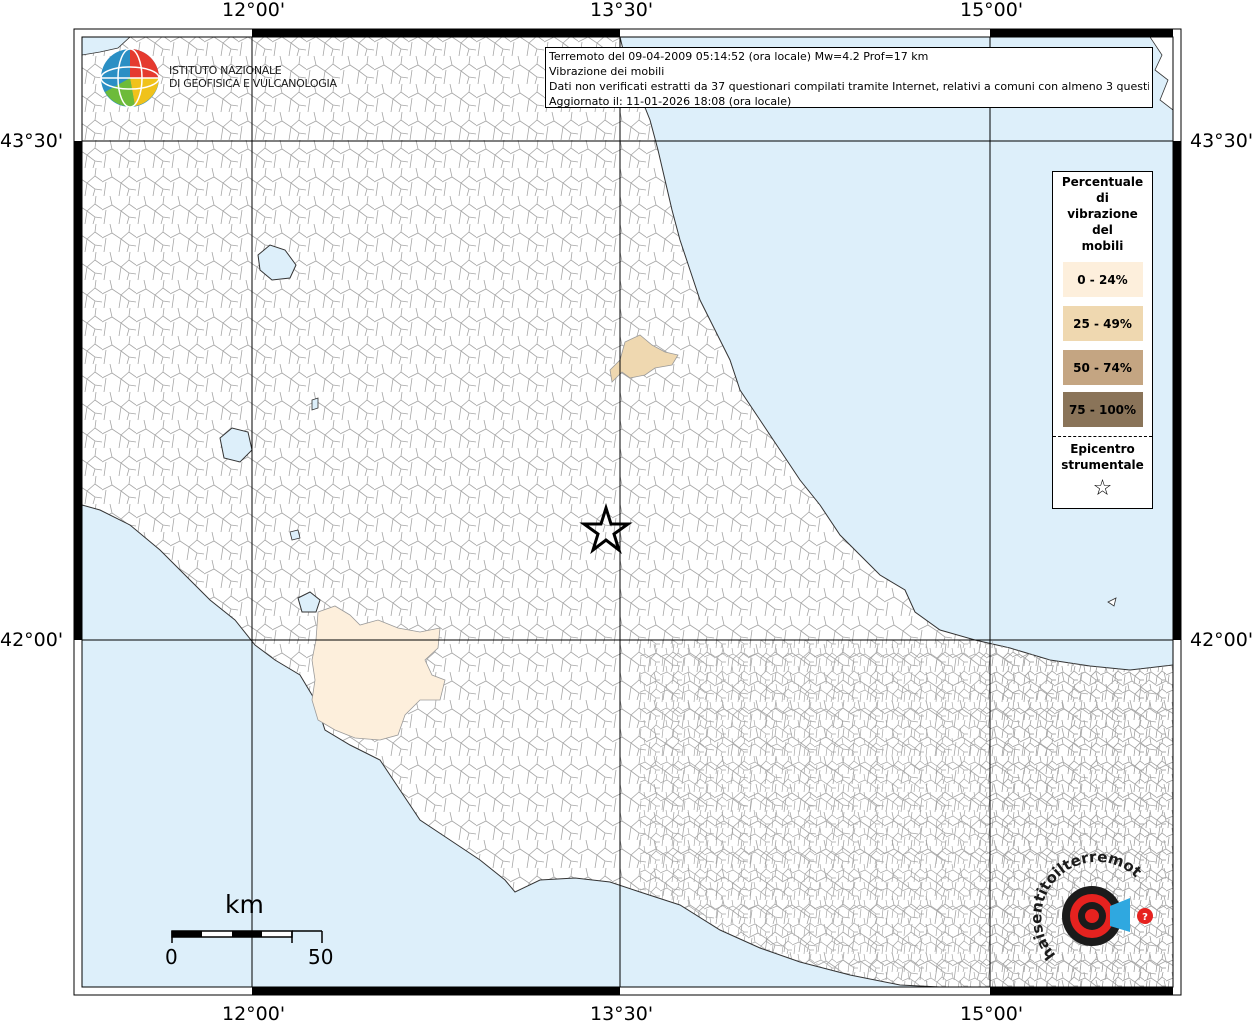 Image resolution: width=1255 pixels, height=1025 pixels. I want to click on axis-label-top-3: 15°00', so click(992, 10).